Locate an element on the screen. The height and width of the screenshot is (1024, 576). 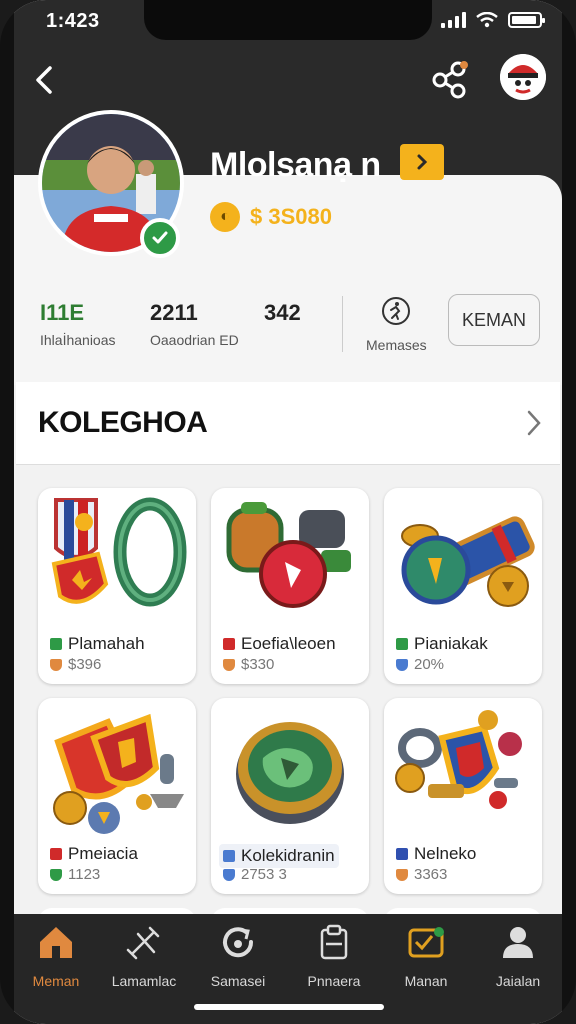
relics-art is located at coordinates (458, 759).